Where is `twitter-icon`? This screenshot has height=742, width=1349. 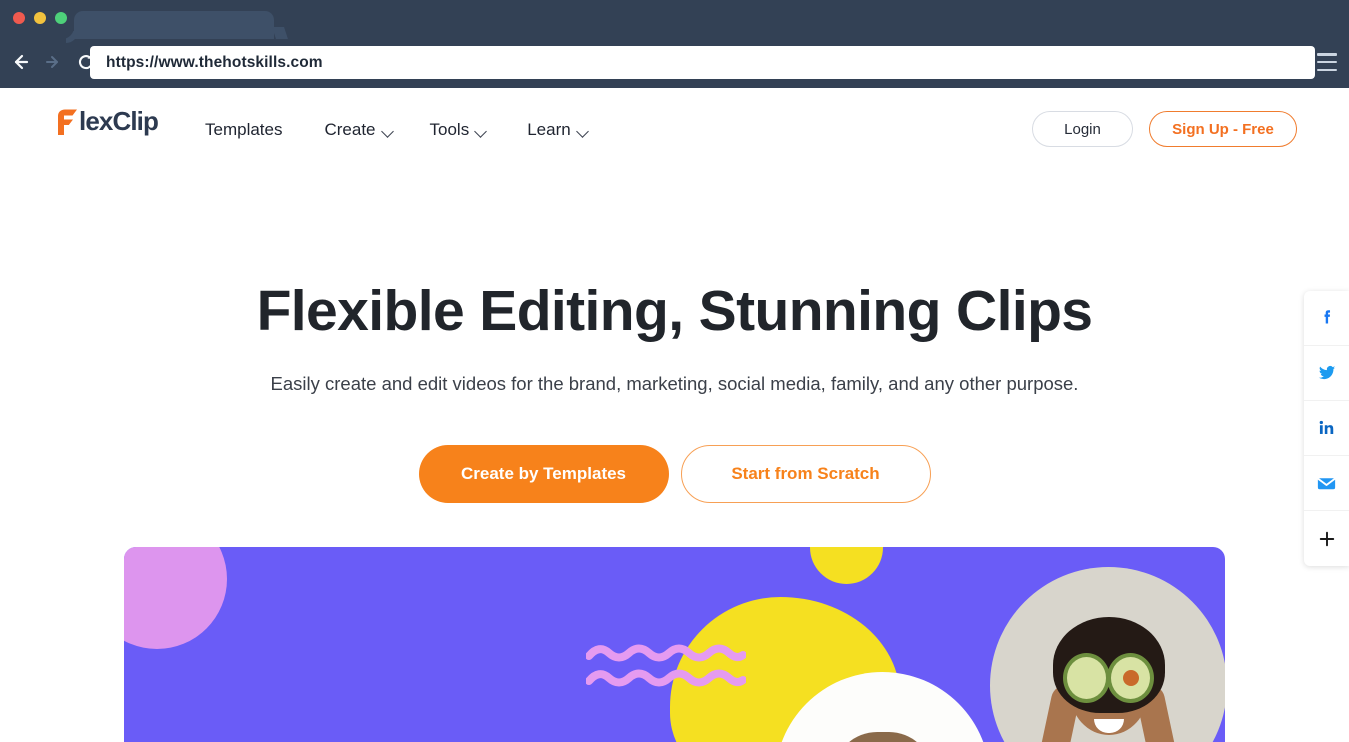
twitter-icon is located at coordinates (1326, 372).